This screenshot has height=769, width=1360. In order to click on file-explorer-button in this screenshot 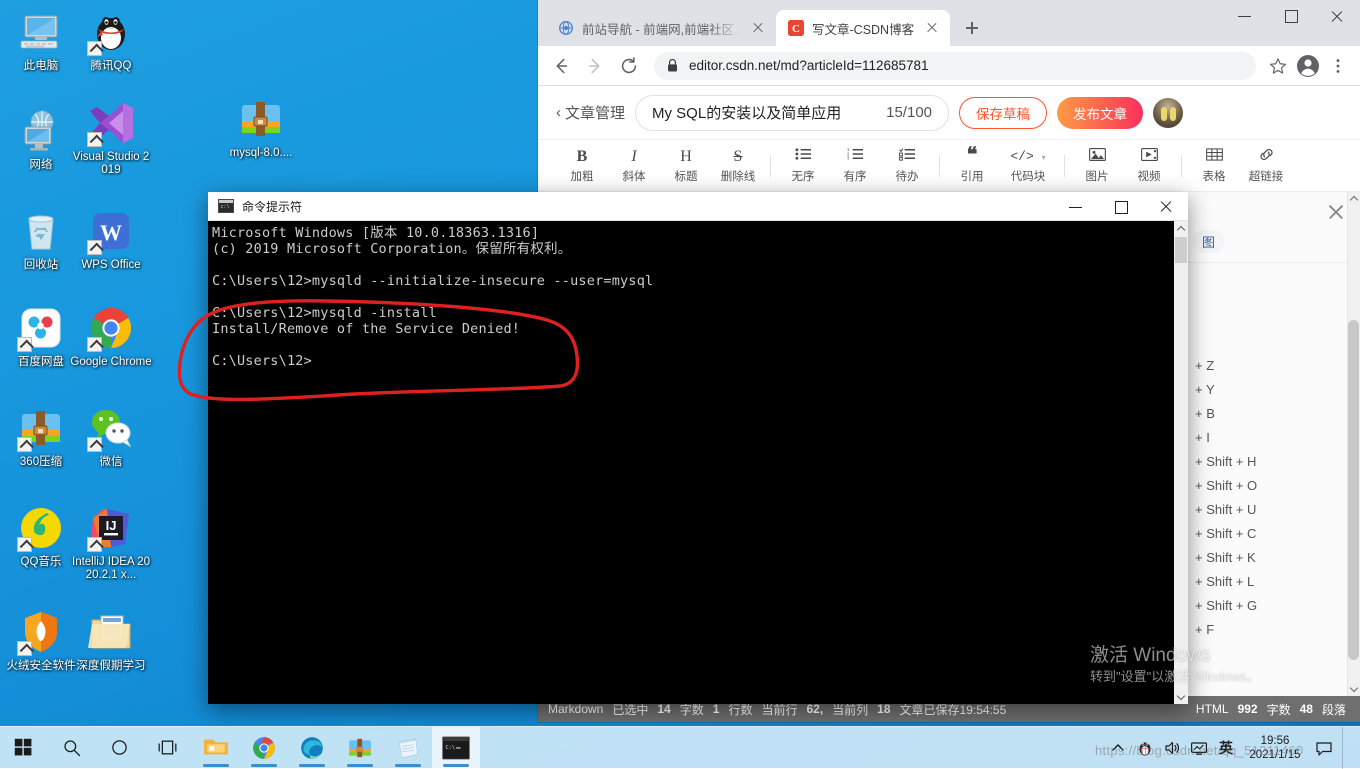, I will do `click(216, 748)`.